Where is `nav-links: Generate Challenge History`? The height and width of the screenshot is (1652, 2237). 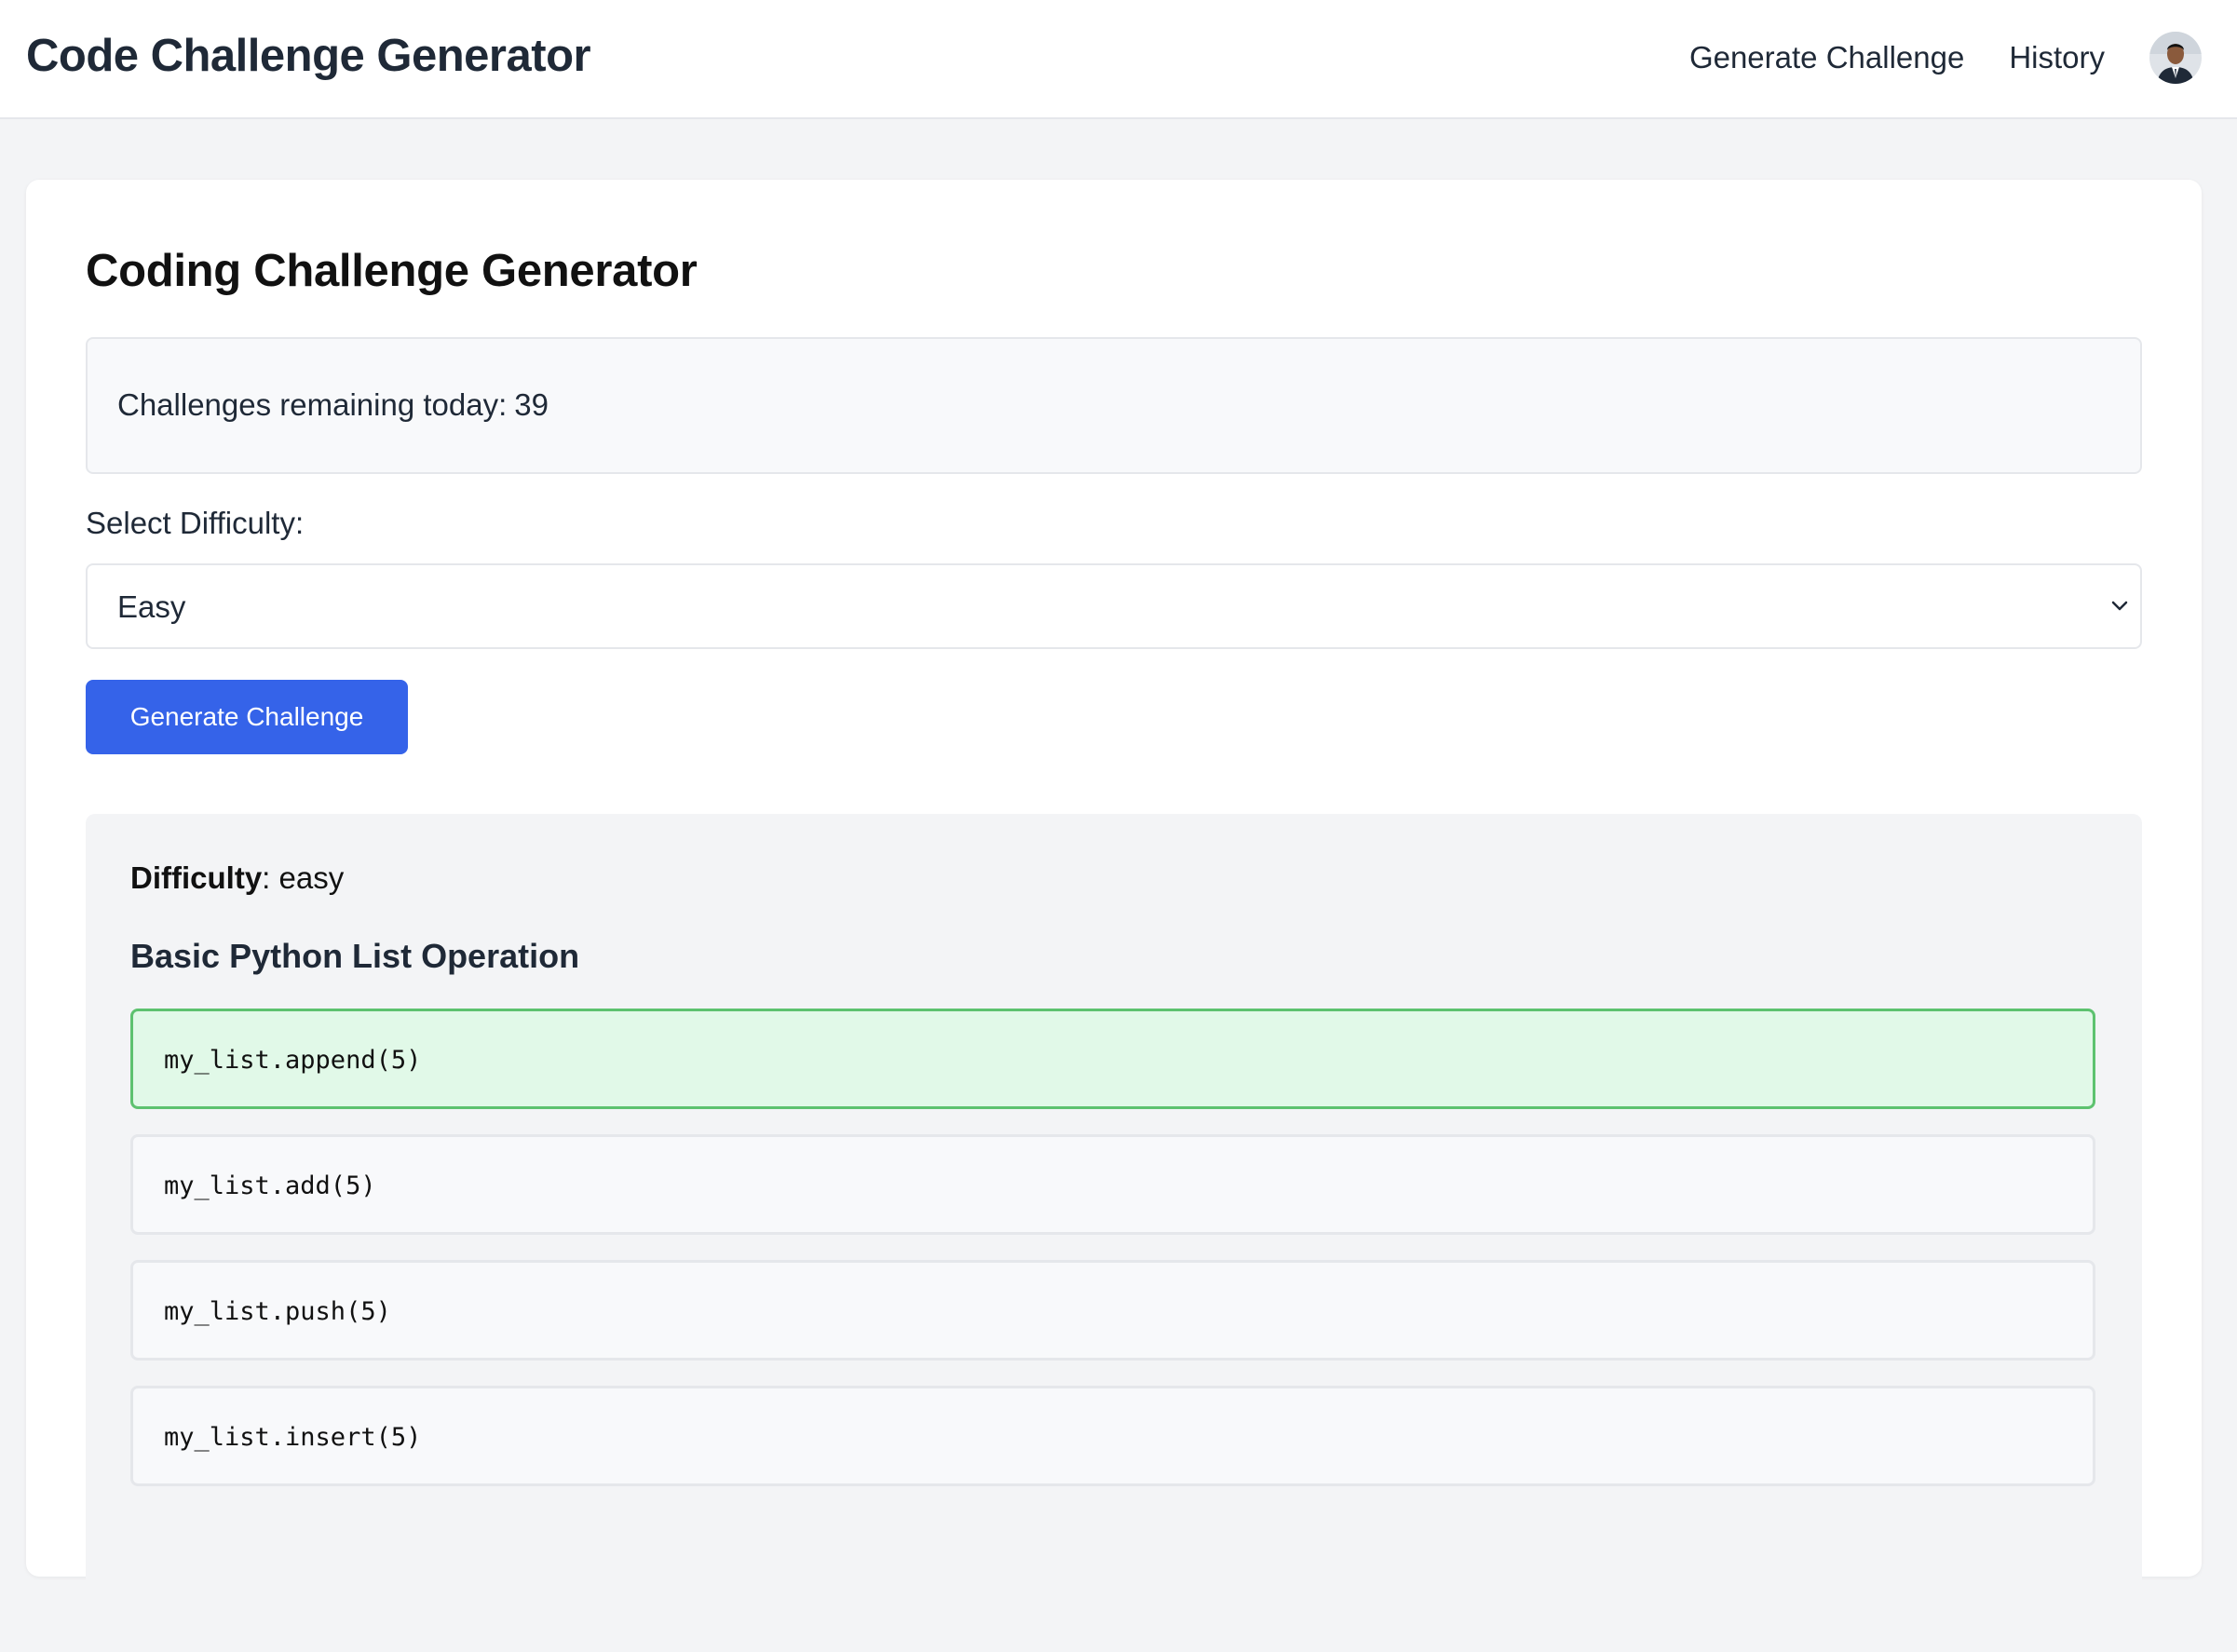
nav-links: Generate Challenge History is located at coordinates (1945, 57).